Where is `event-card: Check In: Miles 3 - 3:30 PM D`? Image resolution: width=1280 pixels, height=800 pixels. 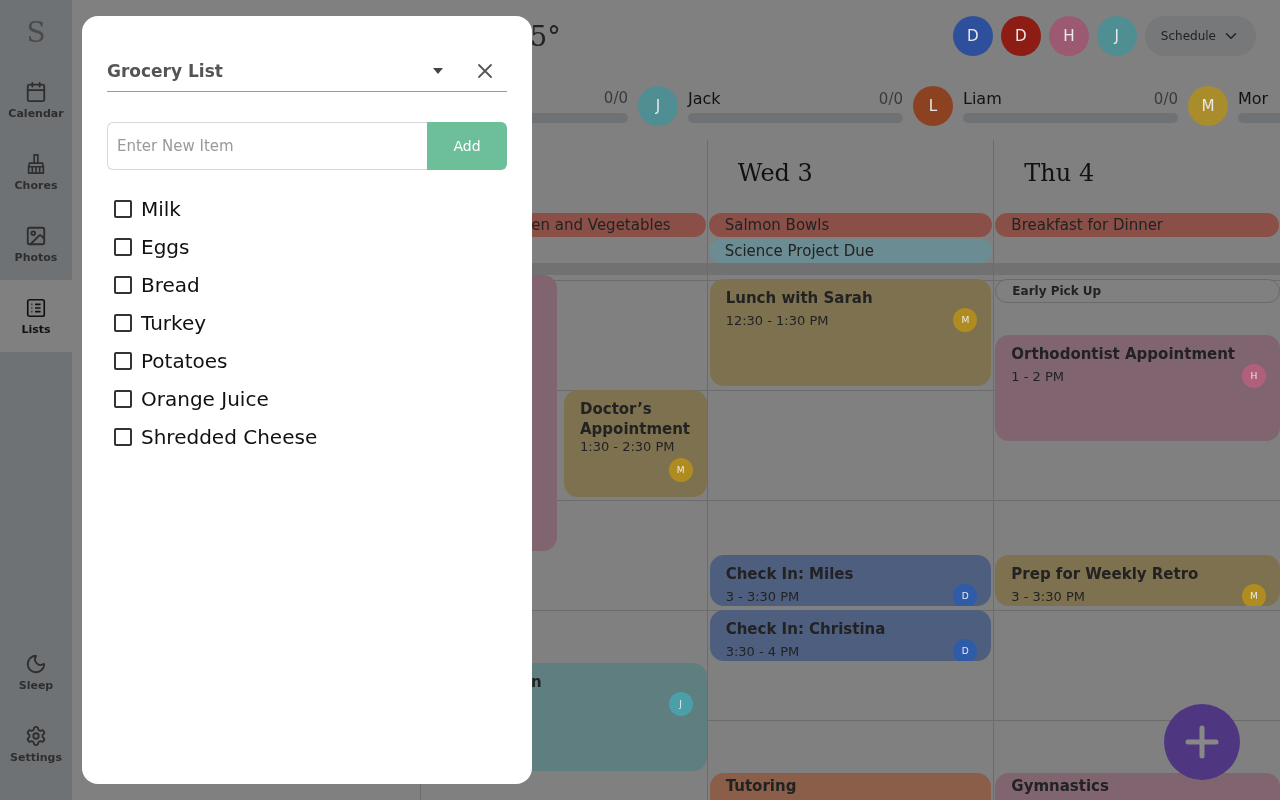 event-card: Check In: Miles 3 - 3:30 PM D is located at coordinates (850, 580).